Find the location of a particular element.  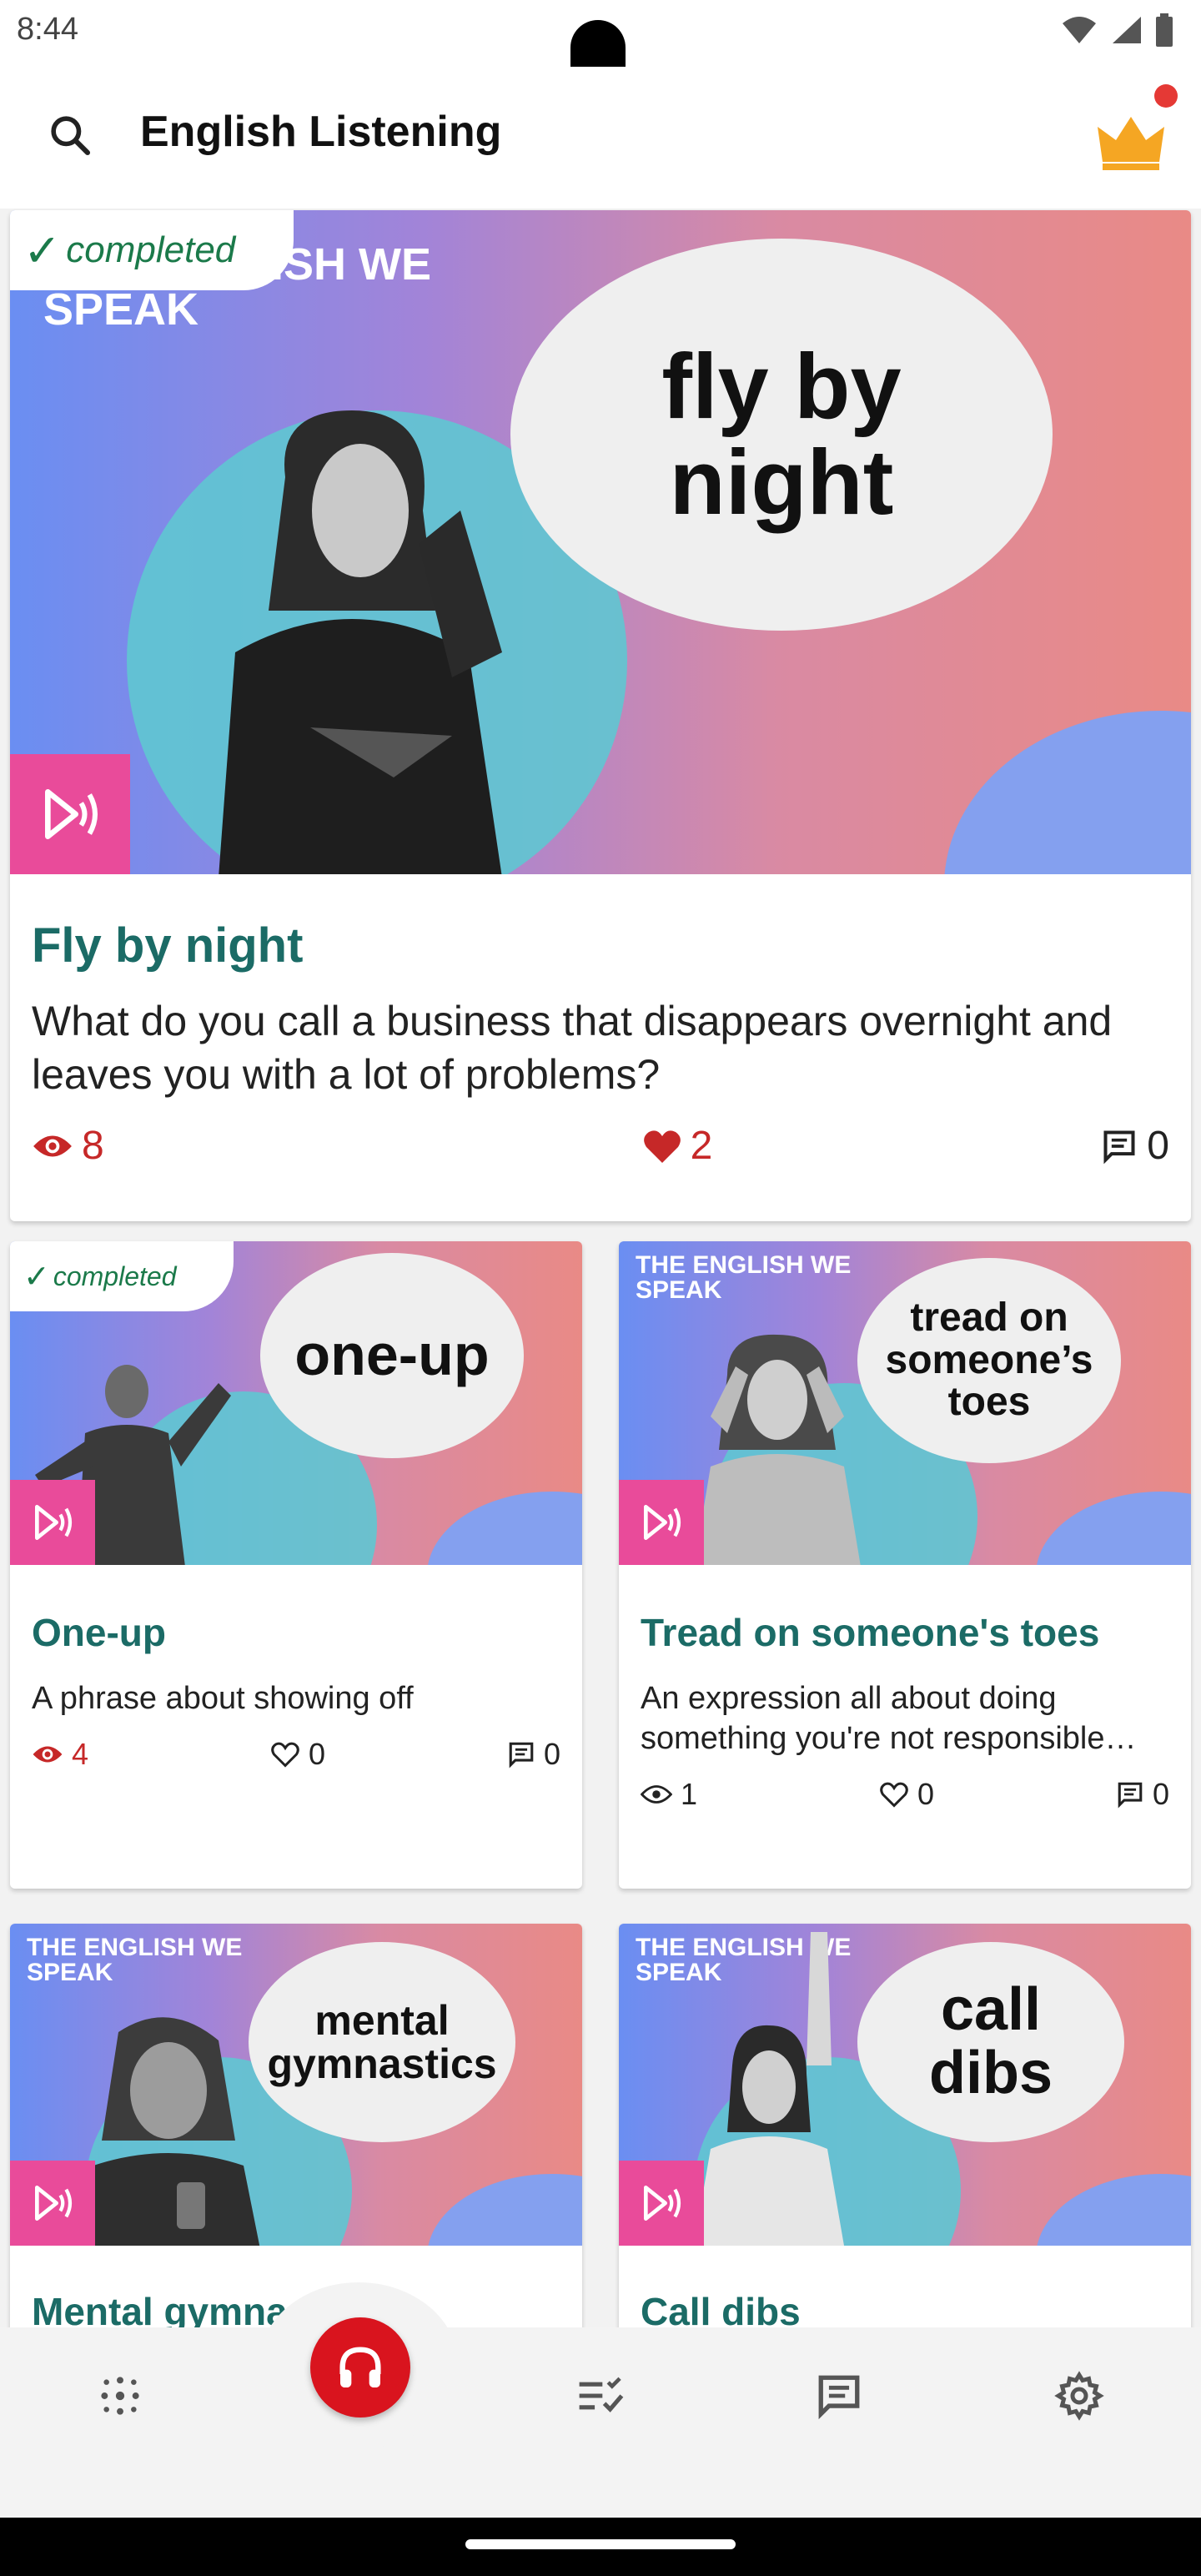

speech-bubble: tread on someone’s toes is located at coordinates (989, 1360).